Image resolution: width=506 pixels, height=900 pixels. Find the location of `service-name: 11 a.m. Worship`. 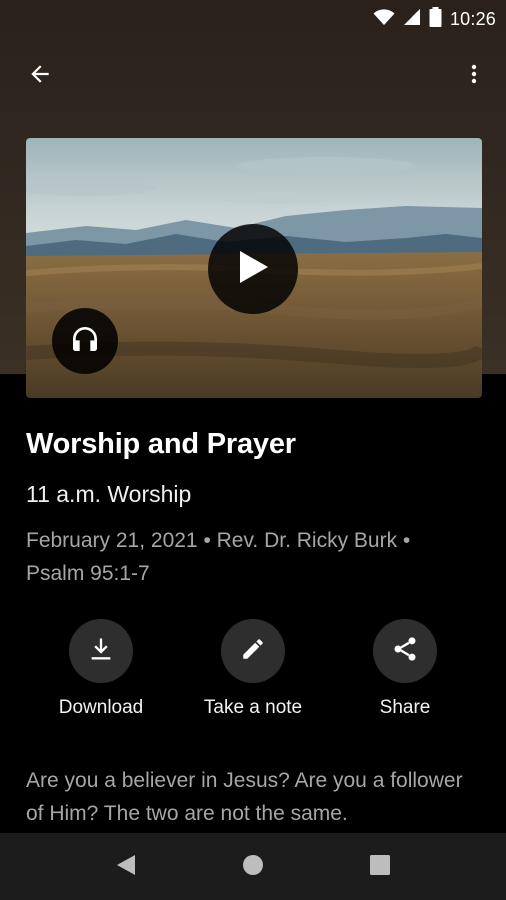

service-name: 11 a.m. Worship is located at coordinates (109, 494).